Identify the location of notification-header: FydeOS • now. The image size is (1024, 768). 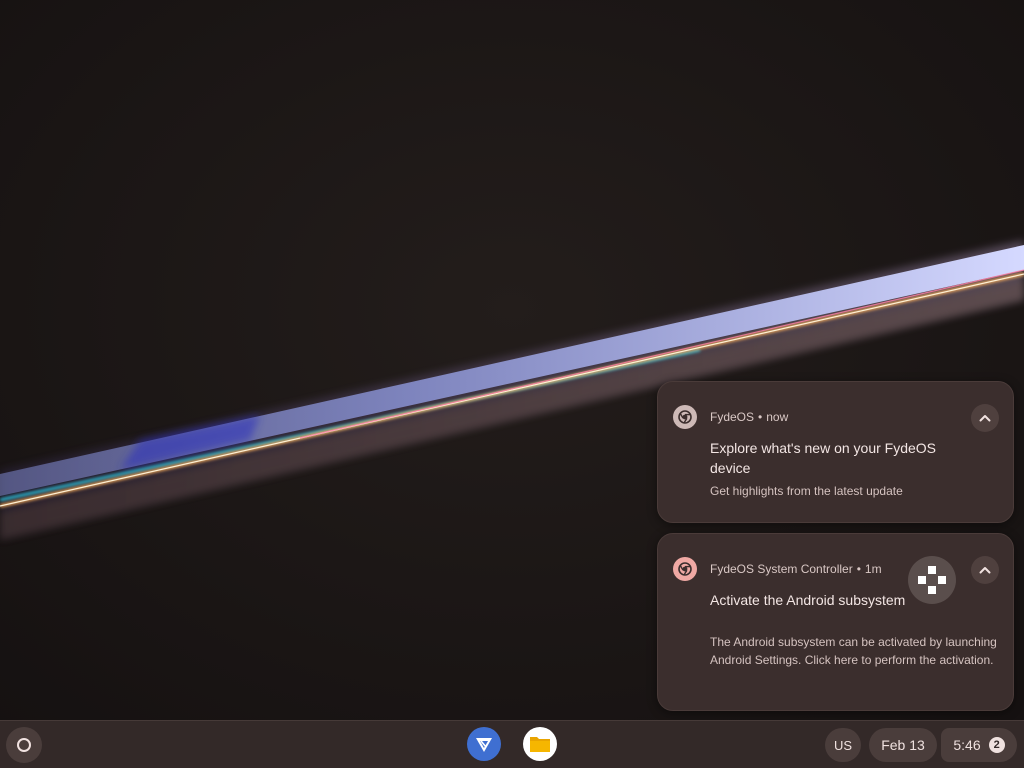
(749, 417).